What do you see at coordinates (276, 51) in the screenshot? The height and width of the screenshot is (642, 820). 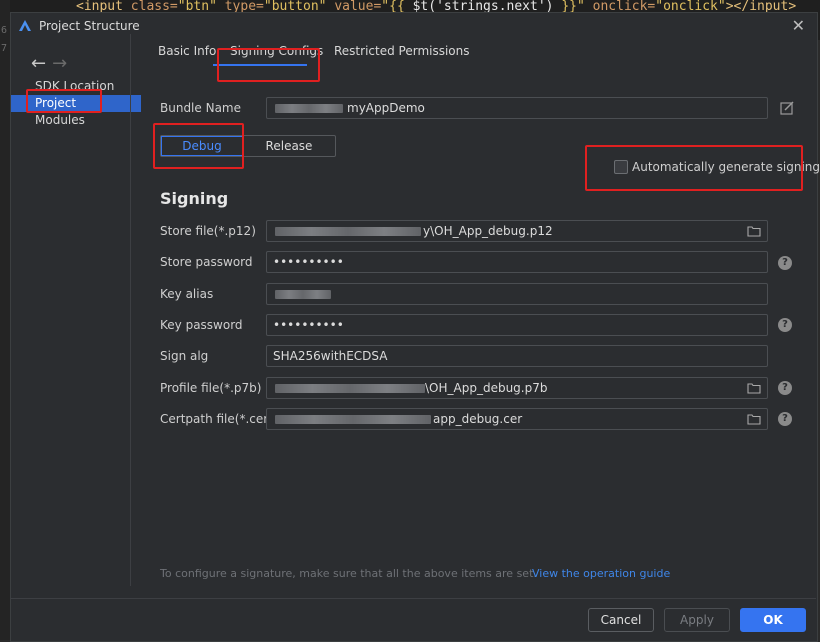 I see `tab-signing-configs: Signing Configs` at bounding box center [276, 51].